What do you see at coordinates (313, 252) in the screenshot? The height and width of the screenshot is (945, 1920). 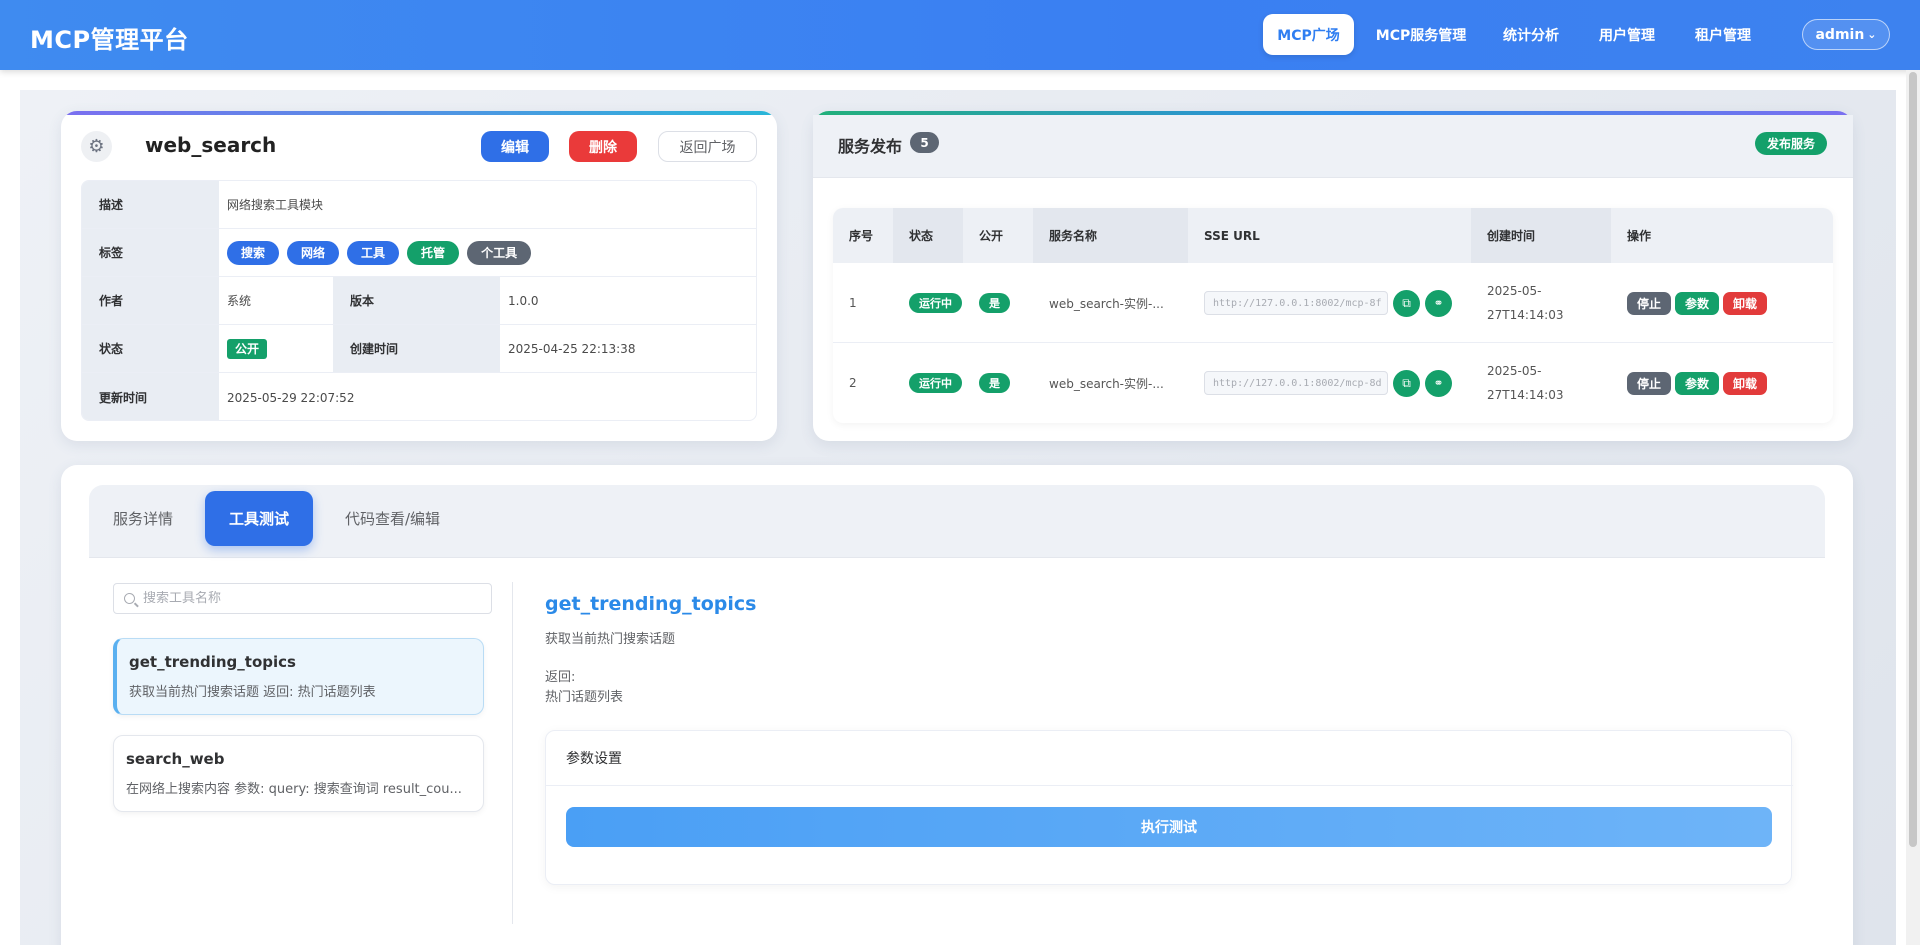 I see `tag: 网络` at bounding box center [313, 252].